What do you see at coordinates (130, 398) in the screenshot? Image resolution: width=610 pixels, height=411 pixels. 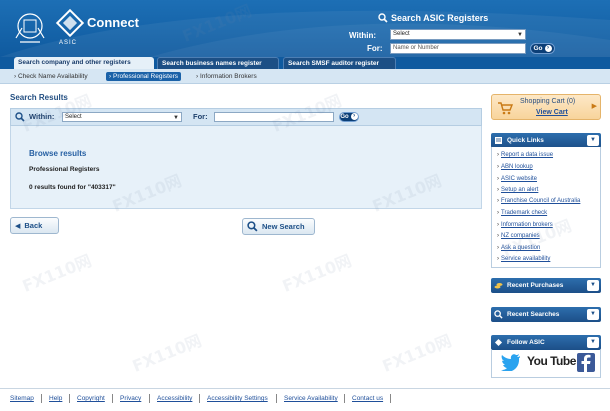 I see `footer-link-privacy: Privacy` at bounding box center [130, 398].